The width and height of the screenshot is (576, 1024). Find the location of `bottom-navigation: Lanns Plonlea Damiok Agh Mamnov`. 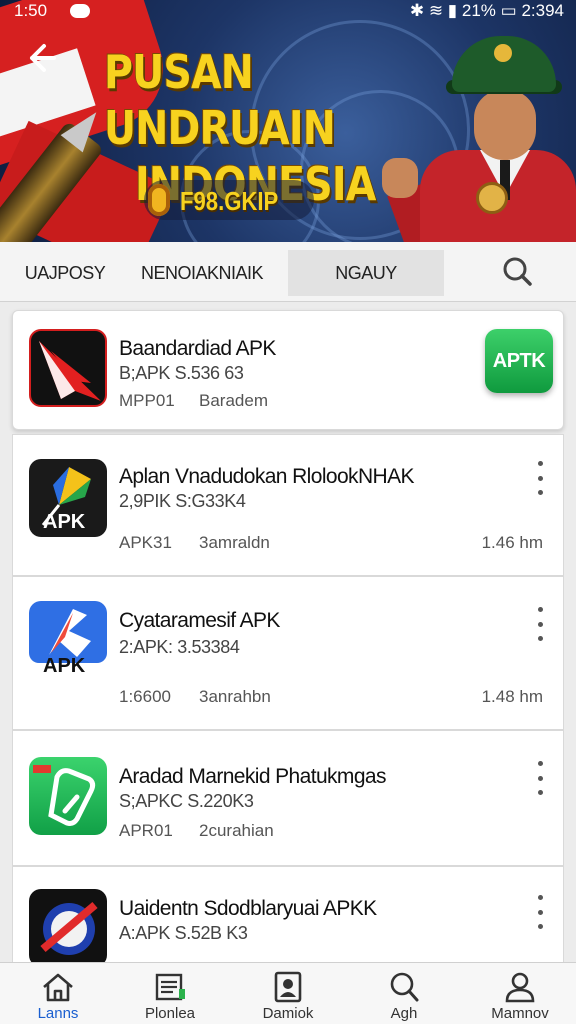

bottom-navigation: Lanns Plonlea Damiok Agh Mamnov is located at coordinates (288, 993).